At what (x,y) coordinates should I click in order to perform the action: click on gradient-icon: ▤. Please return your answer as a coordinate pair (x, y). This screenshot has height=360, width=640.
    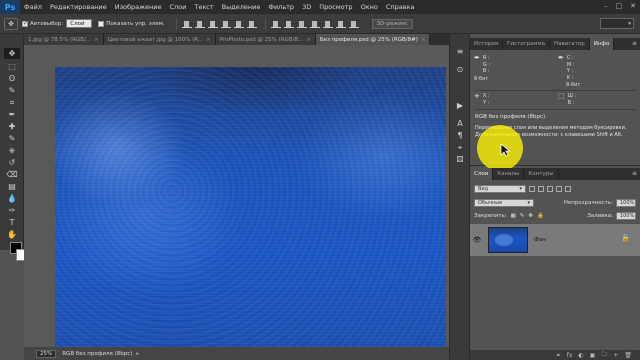
    Looking at the image, I should click on (12, 186).